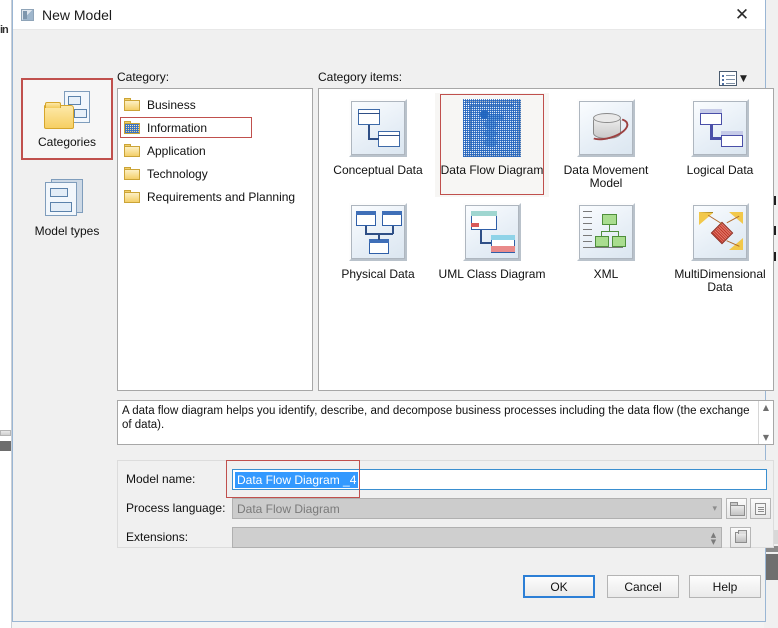 Image resolution: width=778 pixels, height=628 pixels. Describe the element at coordinates (143, 77) in the screenshot. I see `category-label: Category:` at that location.